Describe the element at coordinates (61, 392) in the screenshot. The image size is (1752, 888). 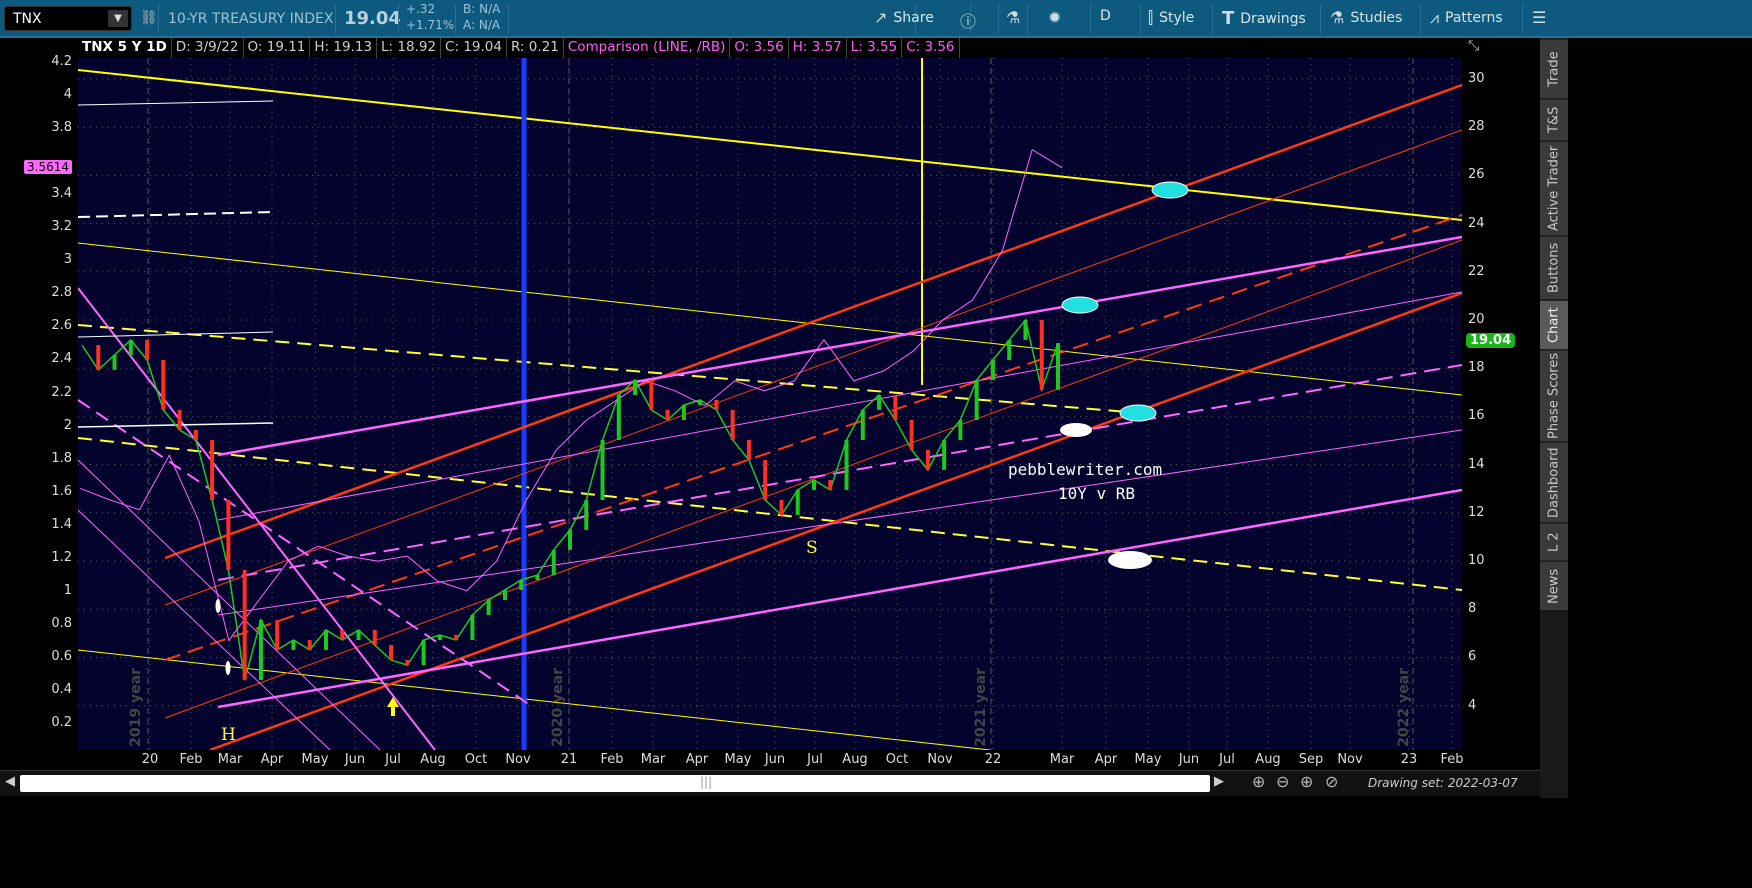
I see `left-axis-tick: 2.2` at that location.